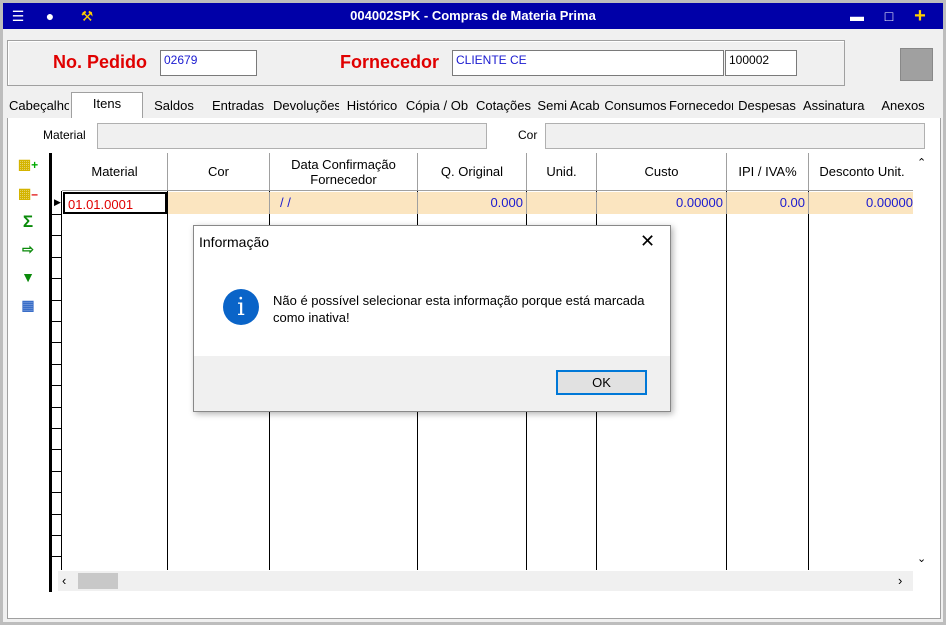  I want to click on column-header-ipi: IPI / IVA%, so click(768, 172).